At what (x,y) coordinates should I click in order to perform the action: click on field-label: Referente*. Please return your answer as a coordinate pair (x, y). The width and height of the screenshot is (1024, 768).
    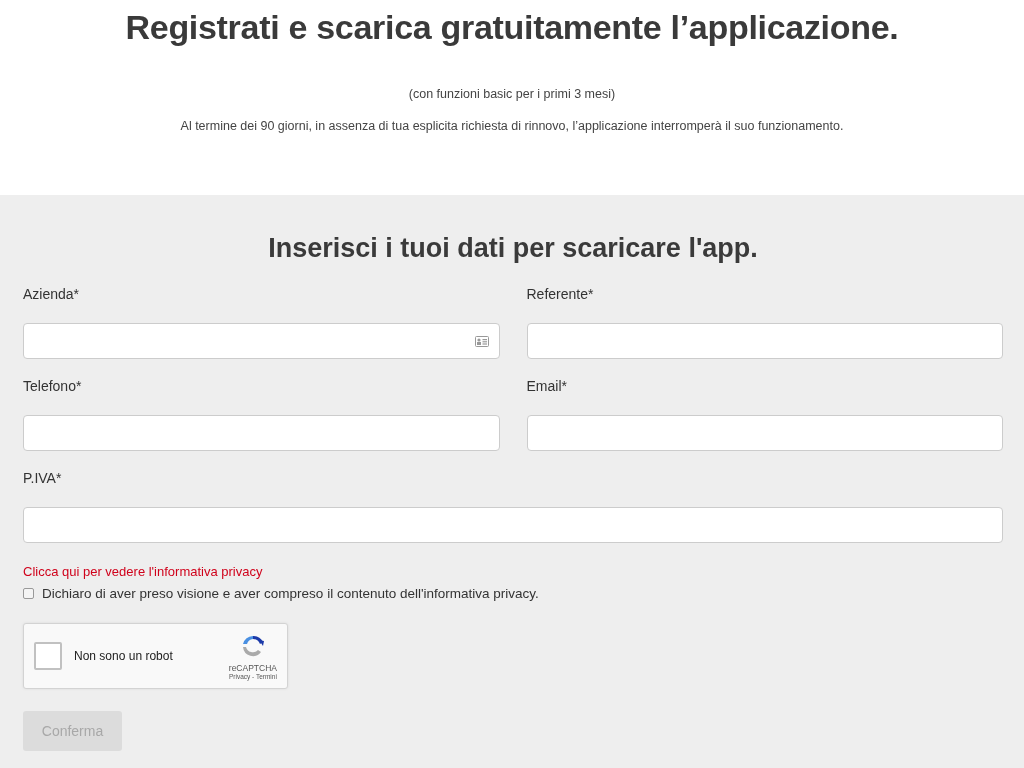
    Looking at the image, I should click on (560, 295).